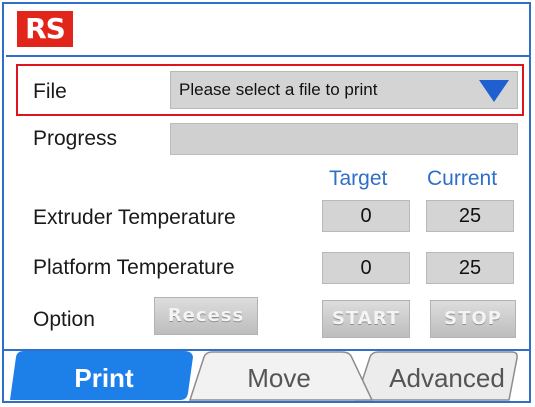 The image size is (535, 407). What do you see at coordinates (267, 56) in the screenshot?
I see `header-divider` at bounding box center [267, 56].